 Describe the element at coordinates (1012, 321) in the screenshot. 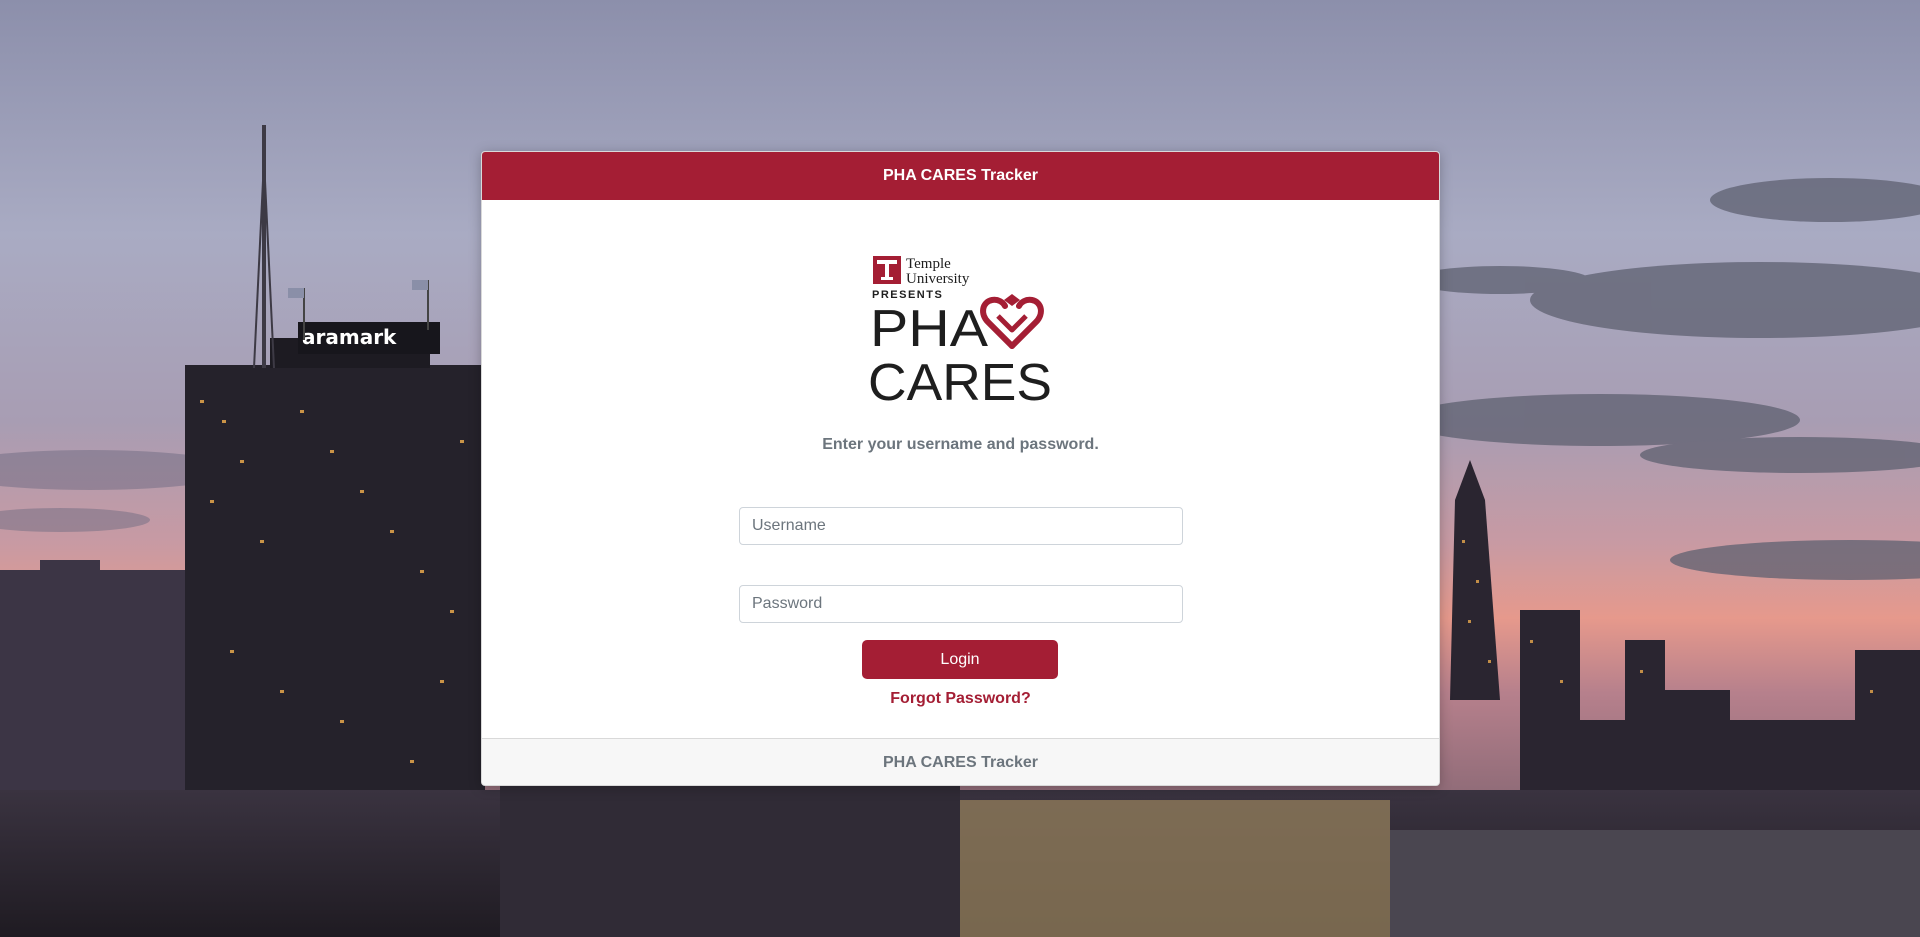

I see `heart-icon` at that location.